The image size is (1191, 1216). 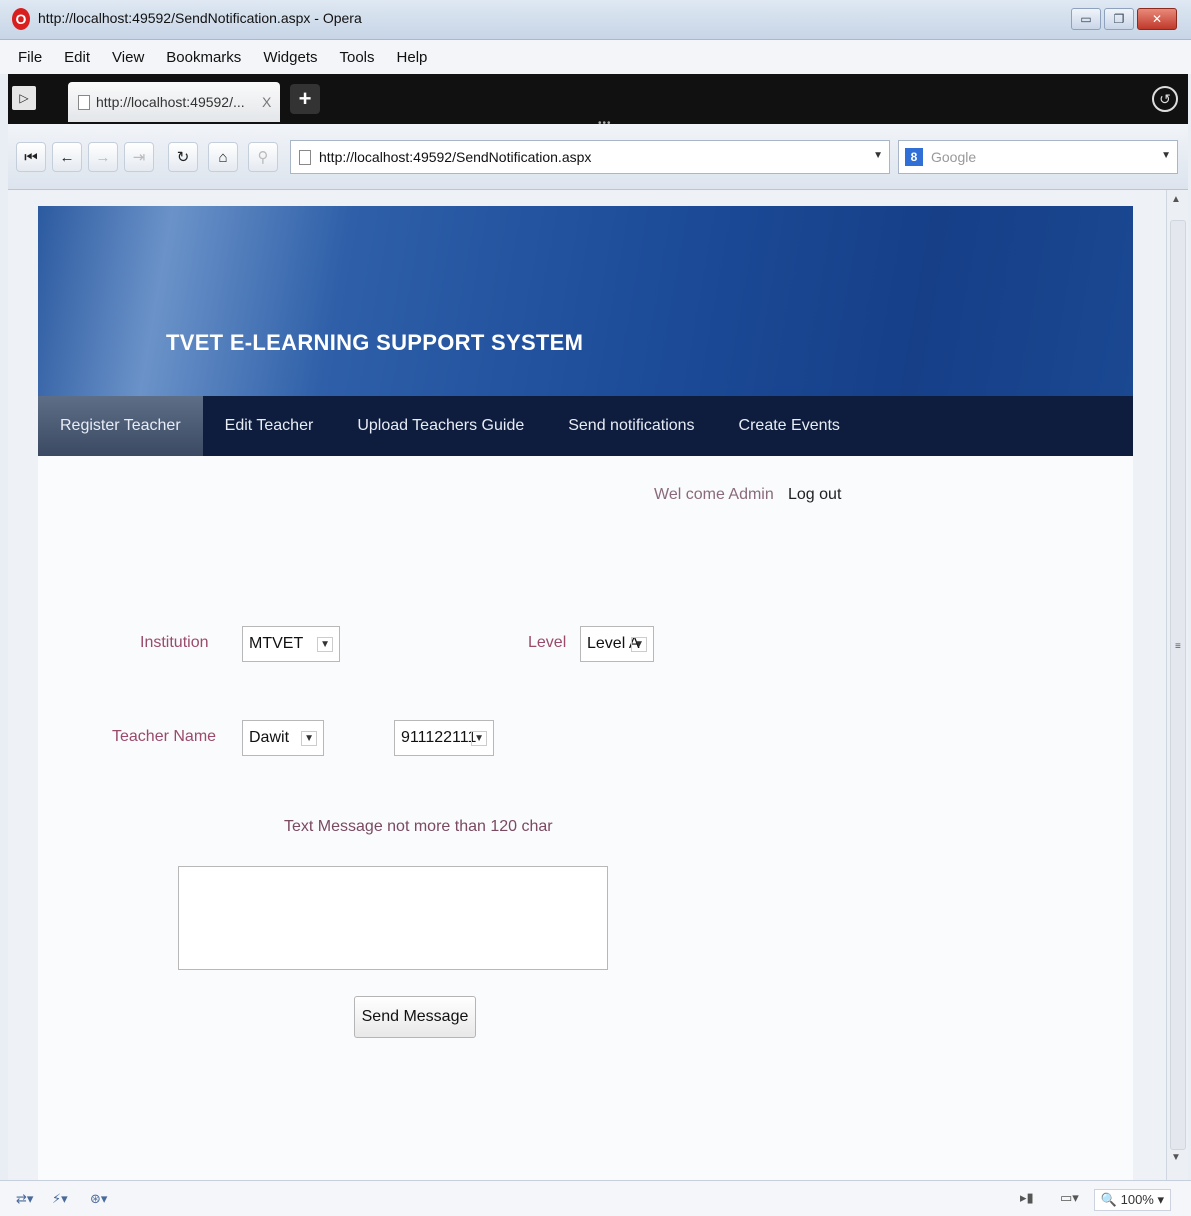 What do you see at coordinates (203, 57) in the screenshot?
I see `menu-bookmarks: Bookmarks` at bounding box center [203, 57].